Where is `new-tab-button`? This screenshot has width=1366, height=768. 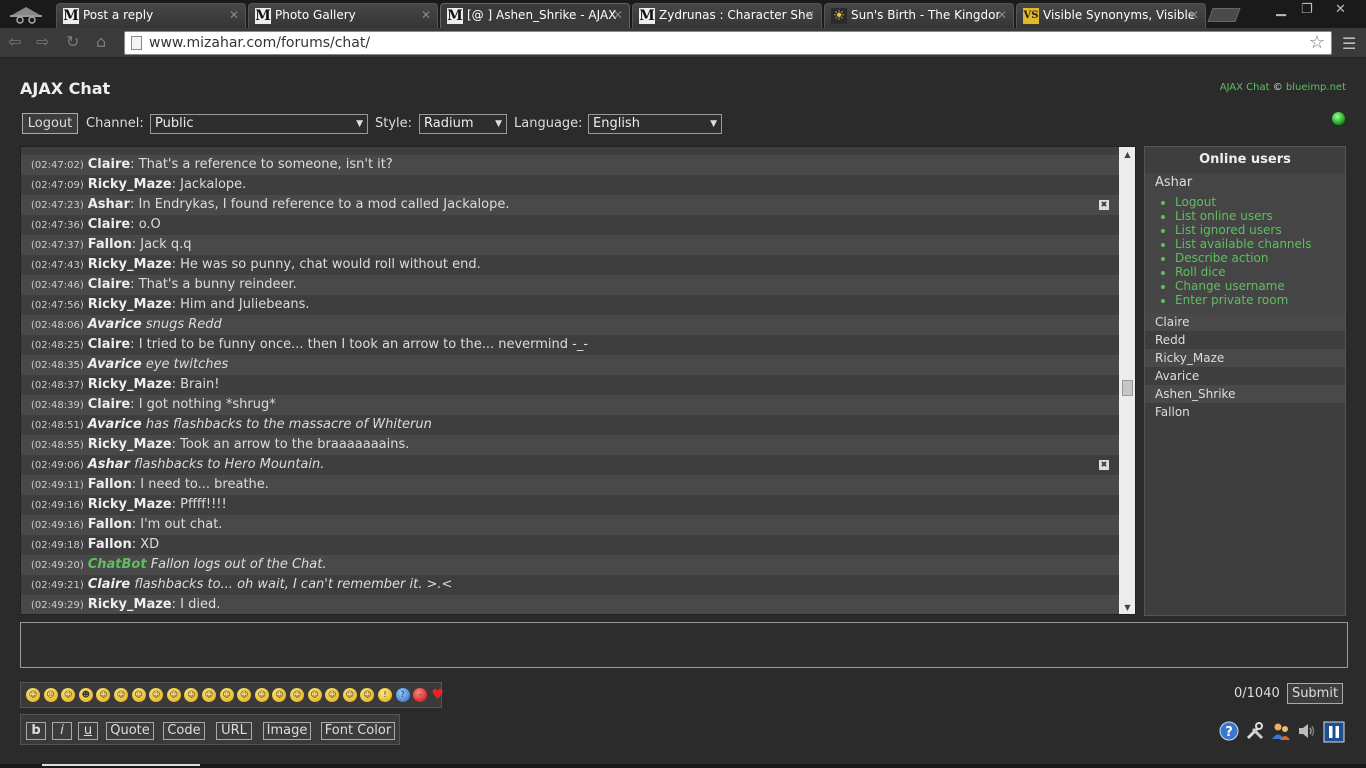
new-tab-button is located at coordinates (1224, 15).